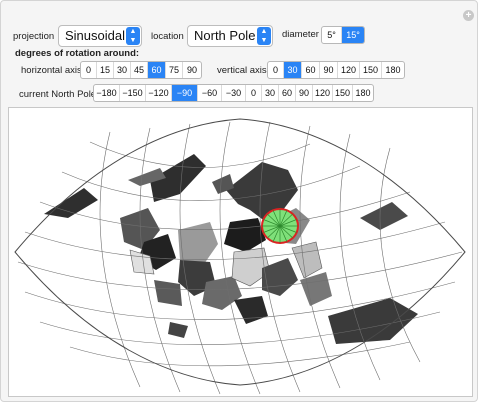 The width and height of the screenshot is (480, 404). What do you see at coordinates (51, 70) in the screenshot?
I see `horizontal-axis-label: horizontal axis` at bounding box center [51, 70].